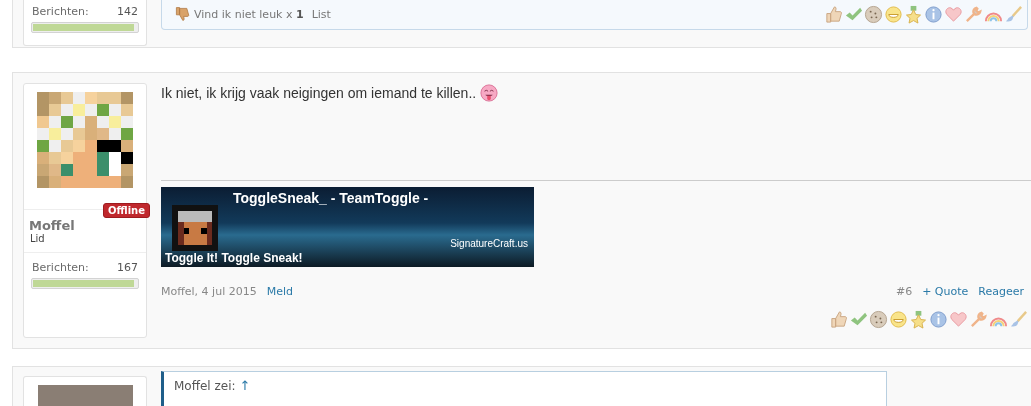  What do you see at coordinates (234, 258) in the screenshot?
I see `signature-tagline: Toggle It! Toggle Sneak!` at bounding box center [234, 258].